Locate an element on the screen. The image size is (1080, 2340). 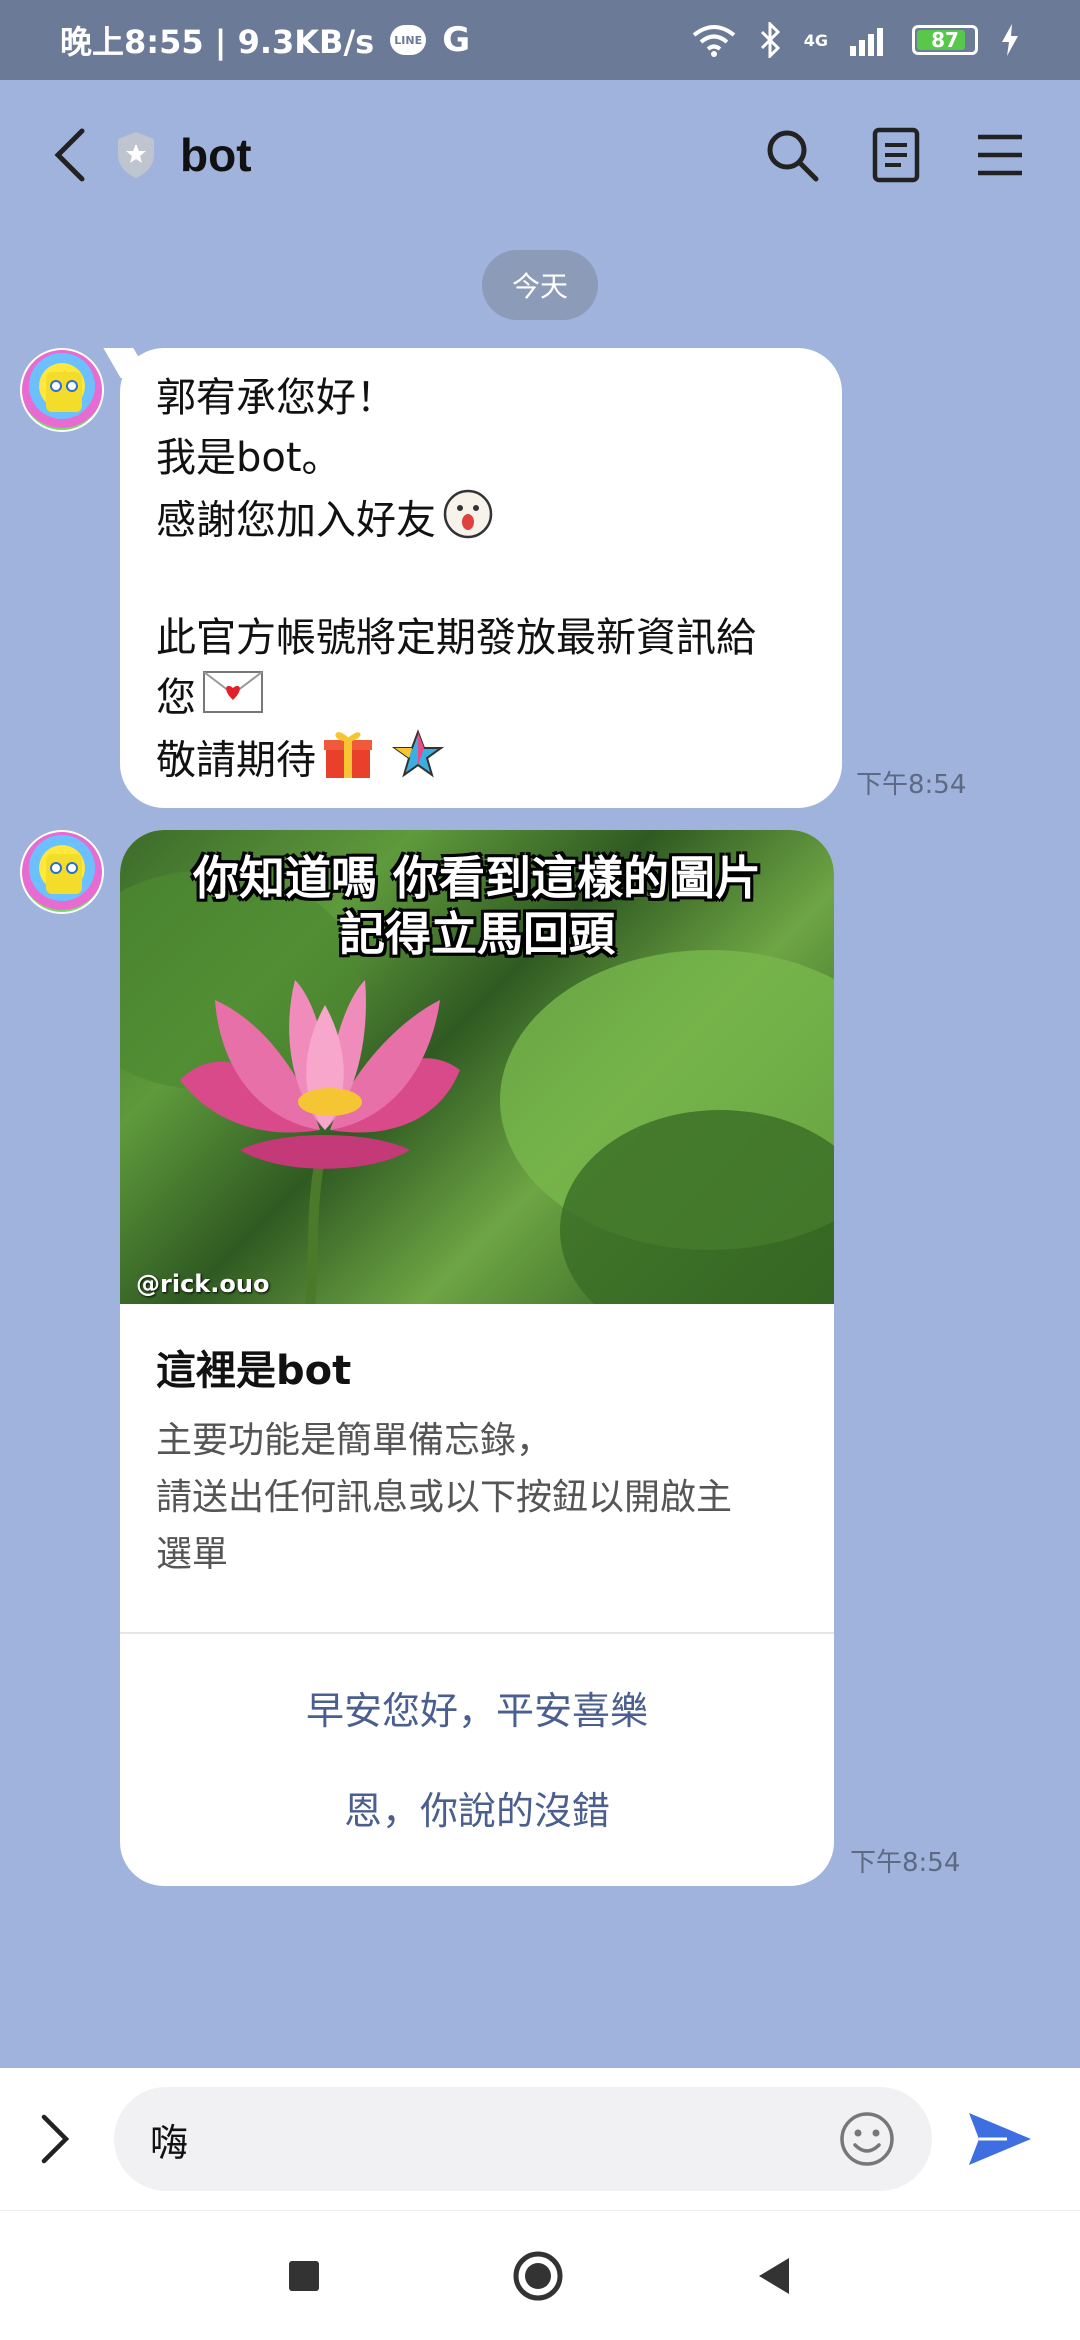
home-icon is located at coordinates (538, 2276).